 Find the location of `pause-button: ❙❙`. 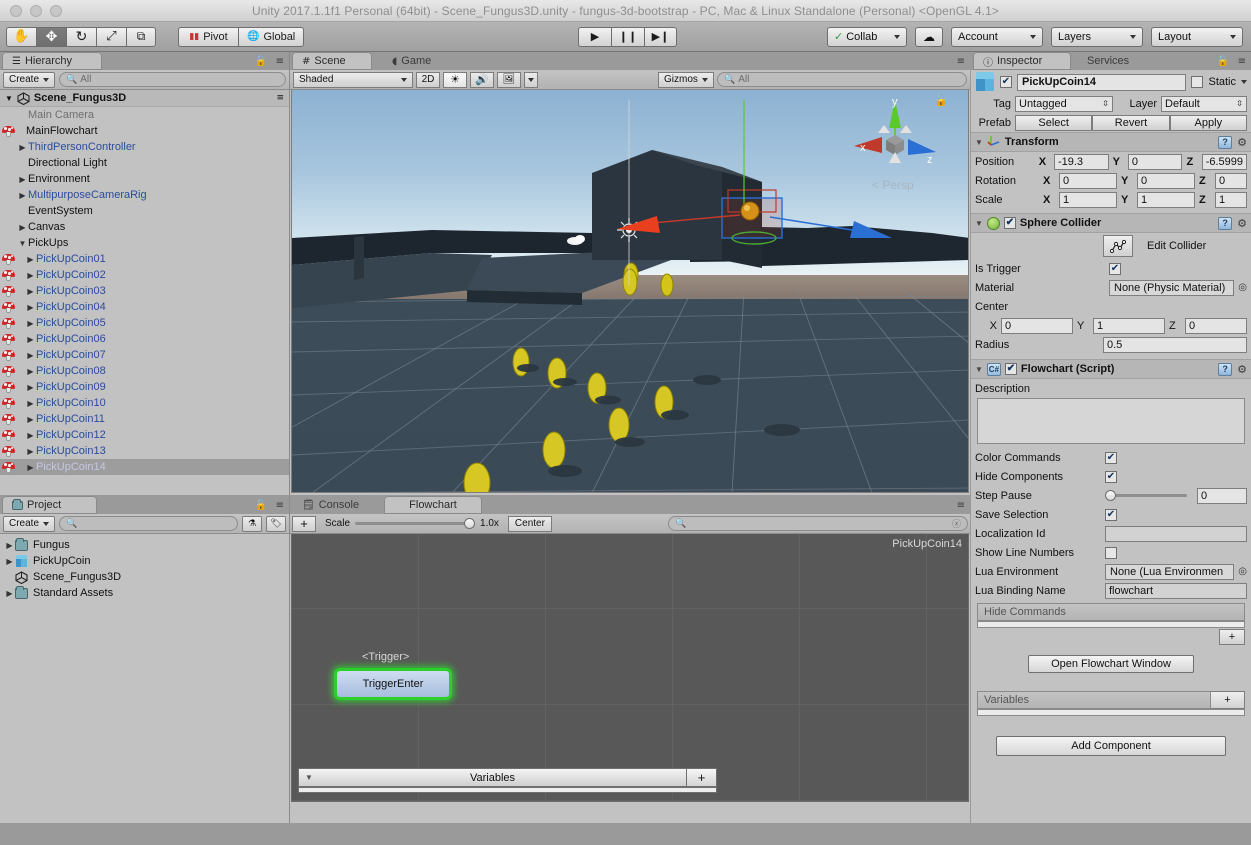

pause-button: ❙❙ is located at coordinates (627, 36).